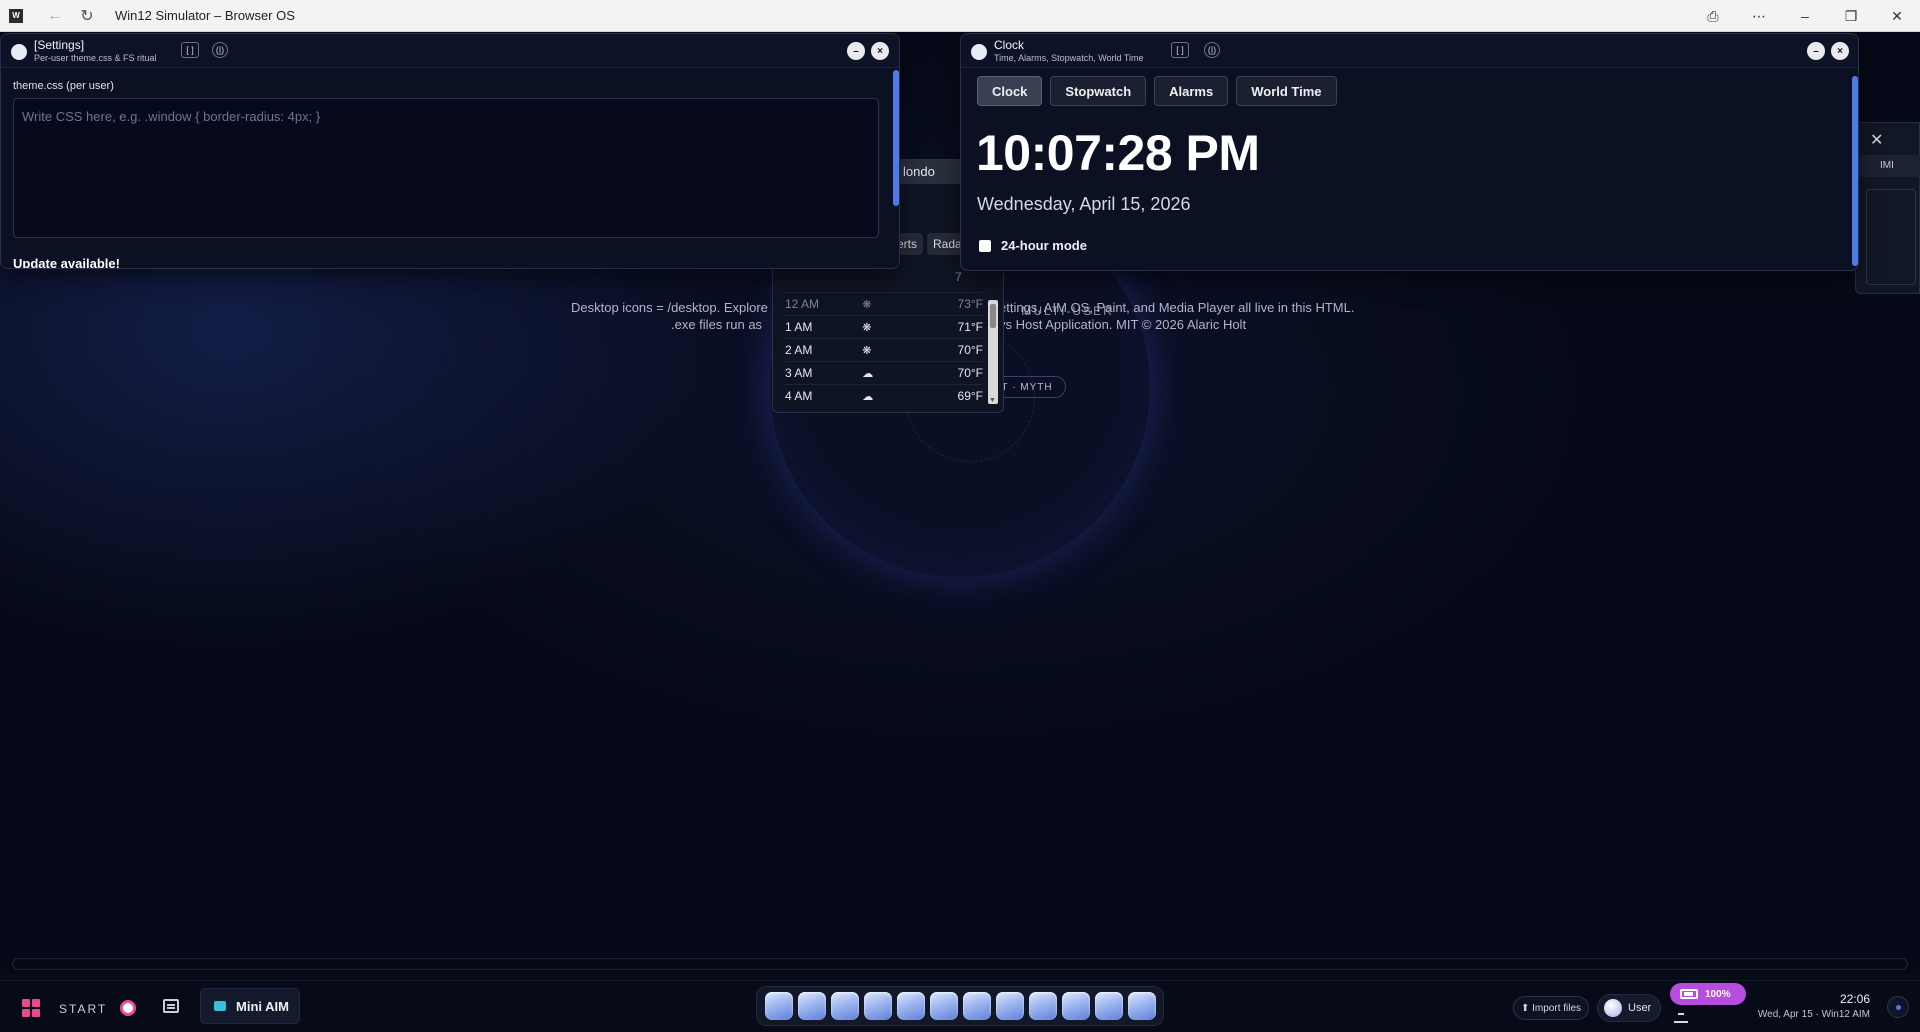 This screenshot has height=1032, width=1920. I want to click on taskbar-item-mini-aim: Mini AIM, so click(250, 1006).